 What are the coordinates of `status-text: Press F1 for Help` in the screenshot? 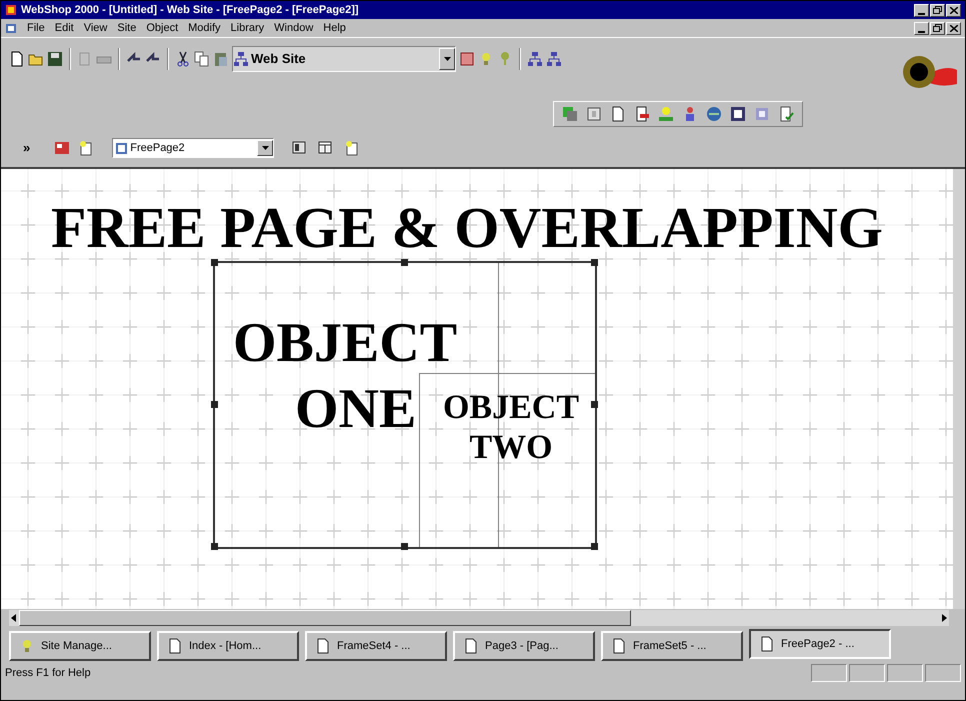 It's located at (48, 673).